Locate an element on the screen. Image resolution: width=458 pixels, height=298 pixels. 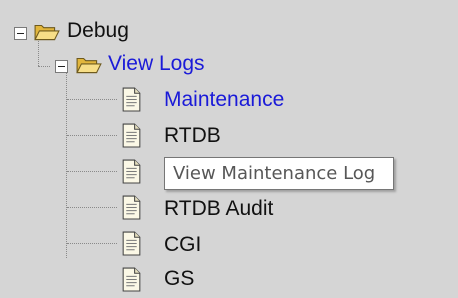
tree-node-gs: GS is located at coordinates (179, 279).